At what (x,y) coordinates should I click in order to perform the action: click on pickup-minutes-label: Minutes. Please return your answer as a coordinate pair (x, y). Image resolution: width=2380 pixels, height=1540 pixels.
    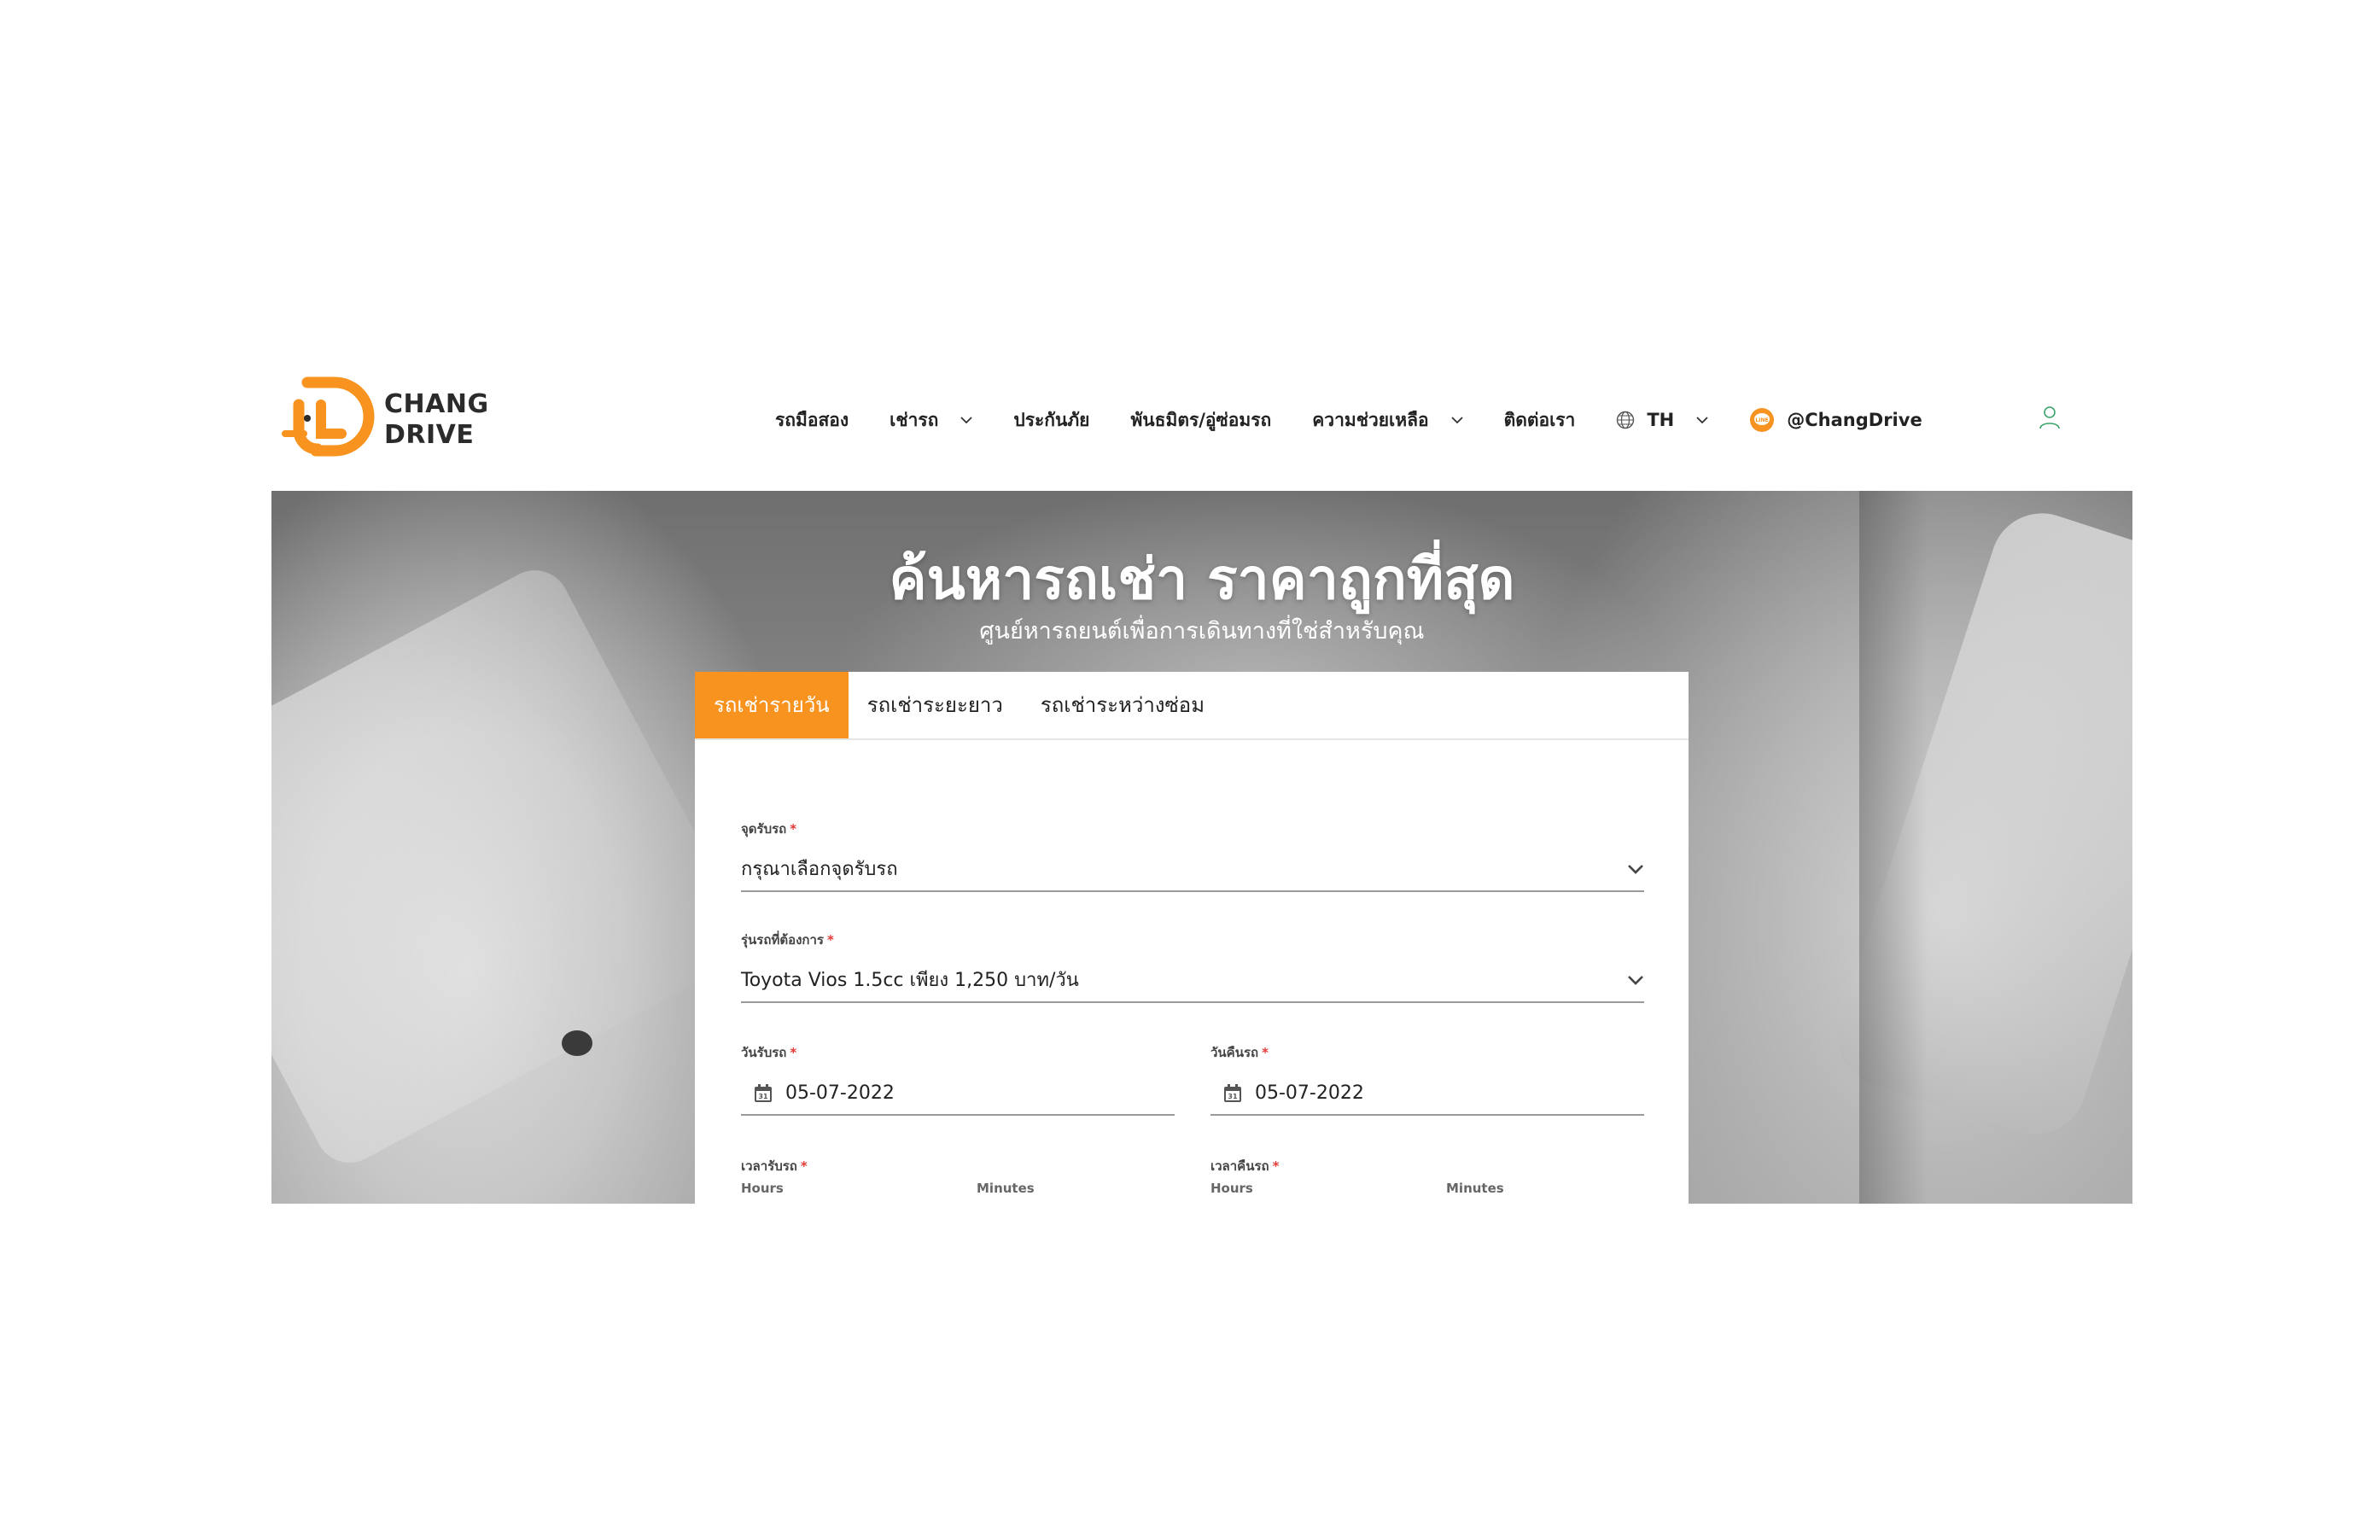
    Looking at the image, I should click on (1006, 1188).